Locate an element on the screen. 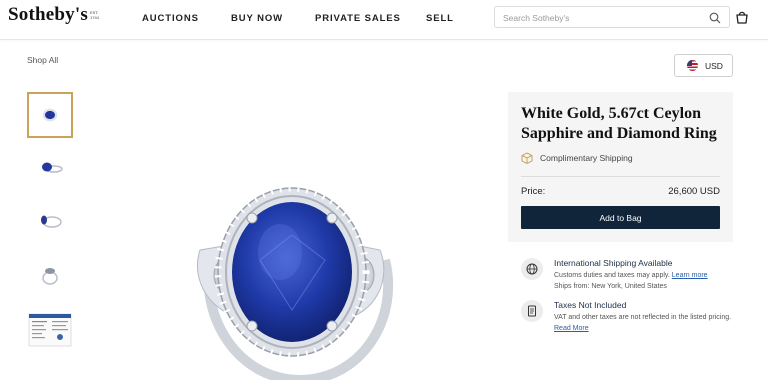  thumbnail-ring-side-view is located at coordinates (50, 221).